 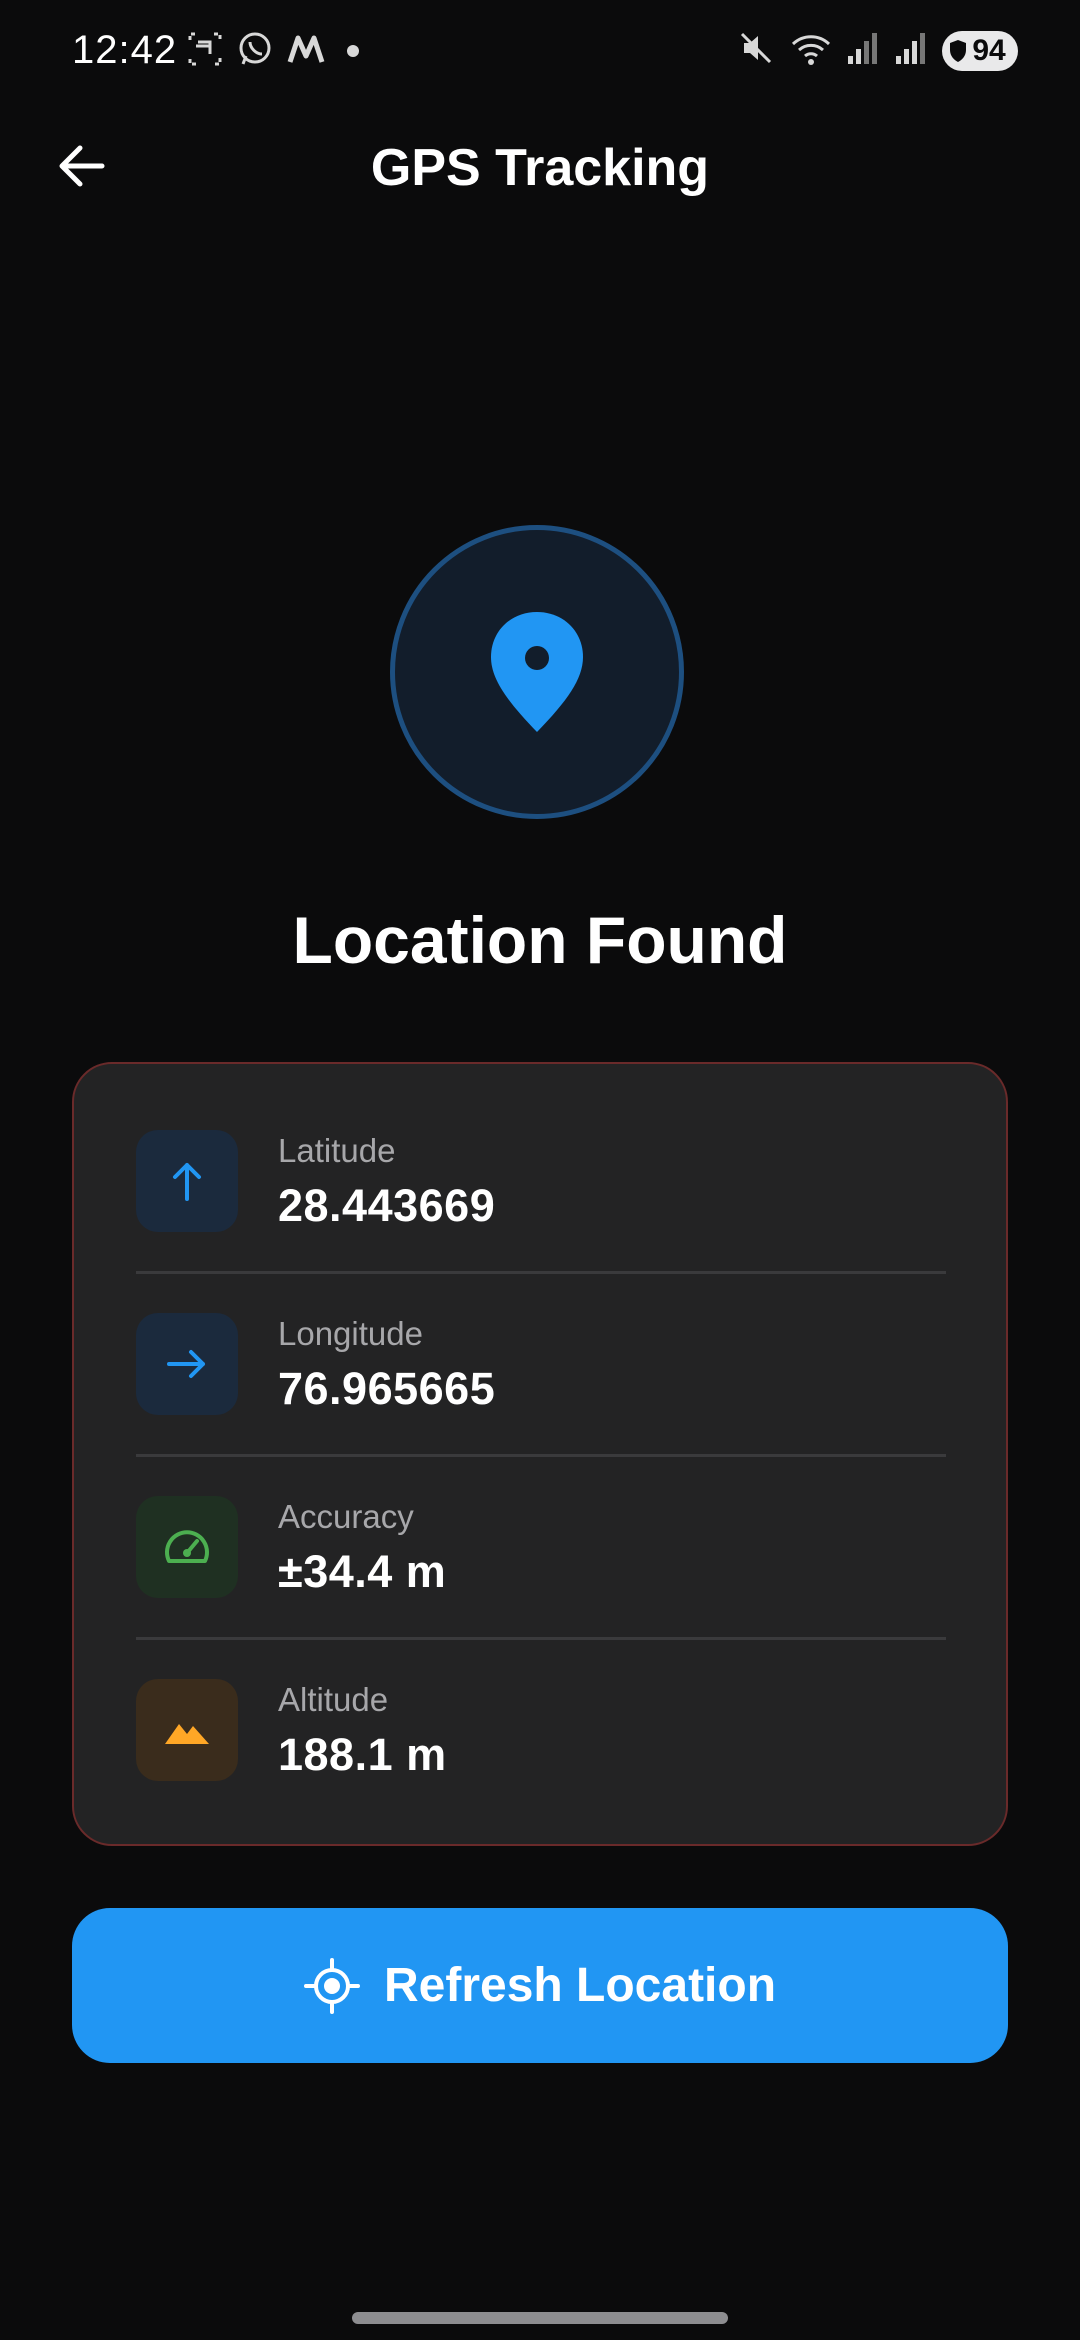 What do you see at coordinates (541, 1338) in the screenshot?
I see `info-row-longitude: Longitude 76.965665` at bounding box center [541, 1338].